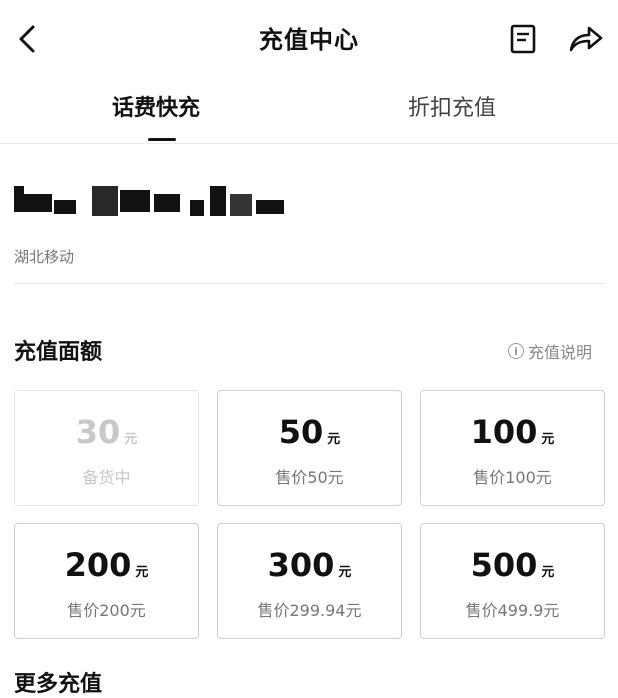 This screenshot has height=698, width=618. I want to click on card-price: 售价499.9元, so click(512, 610).